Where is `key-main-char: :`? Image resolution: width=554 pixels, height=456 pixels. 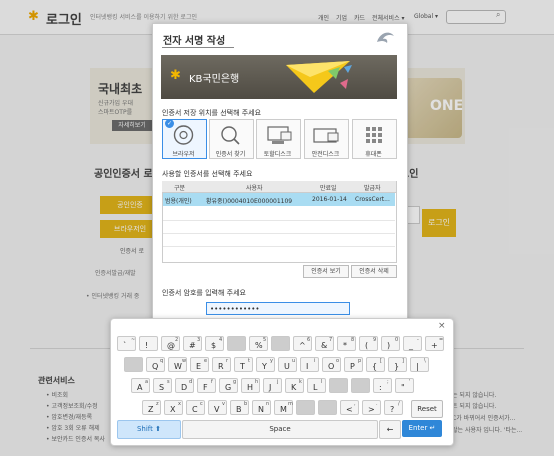 key-main-char: : is located at coordinates (380, 387).